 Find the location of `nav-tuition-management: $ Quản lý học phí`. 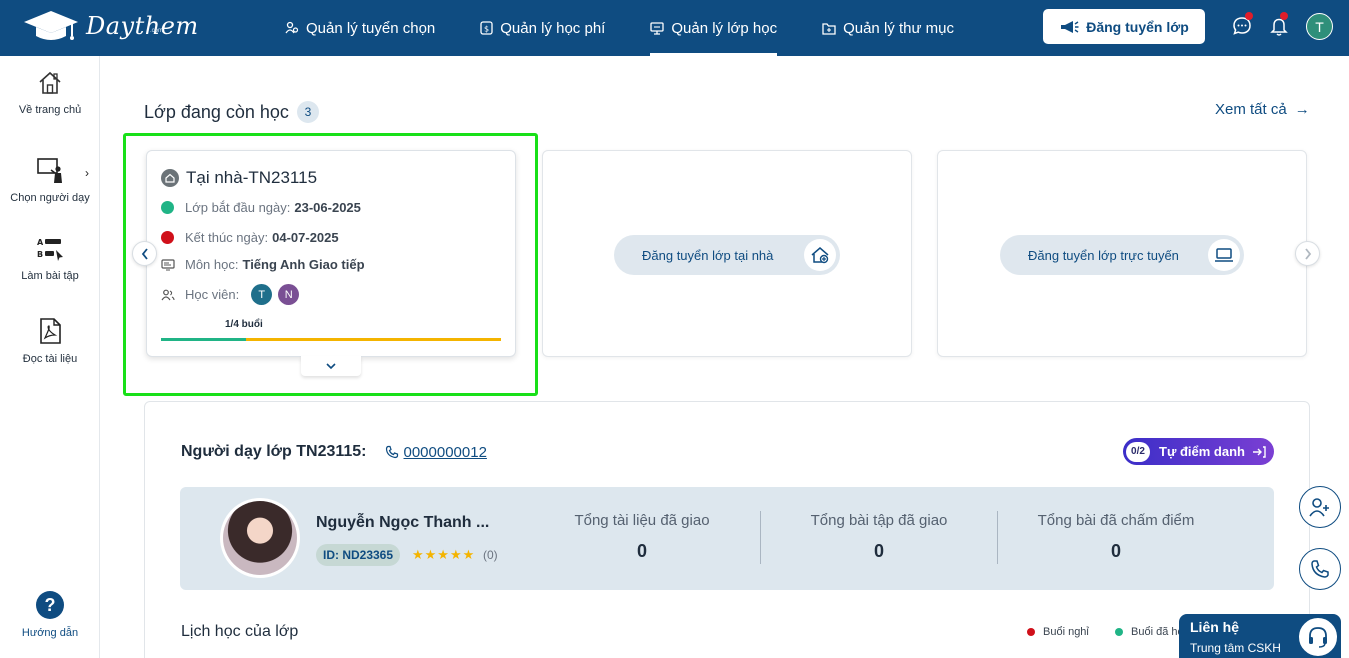

nav-tuition-management: $ Quản lý học phí is located at coordinates (542, 28).